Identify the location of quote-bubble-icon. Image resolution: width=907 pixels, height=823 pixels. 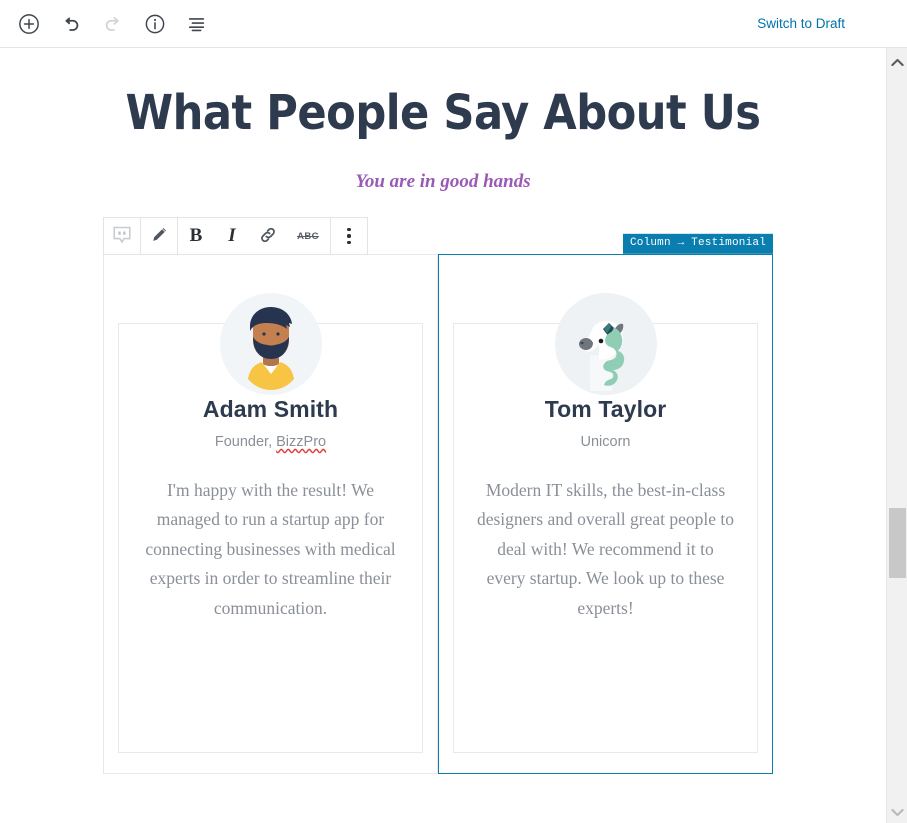
(122, 236).